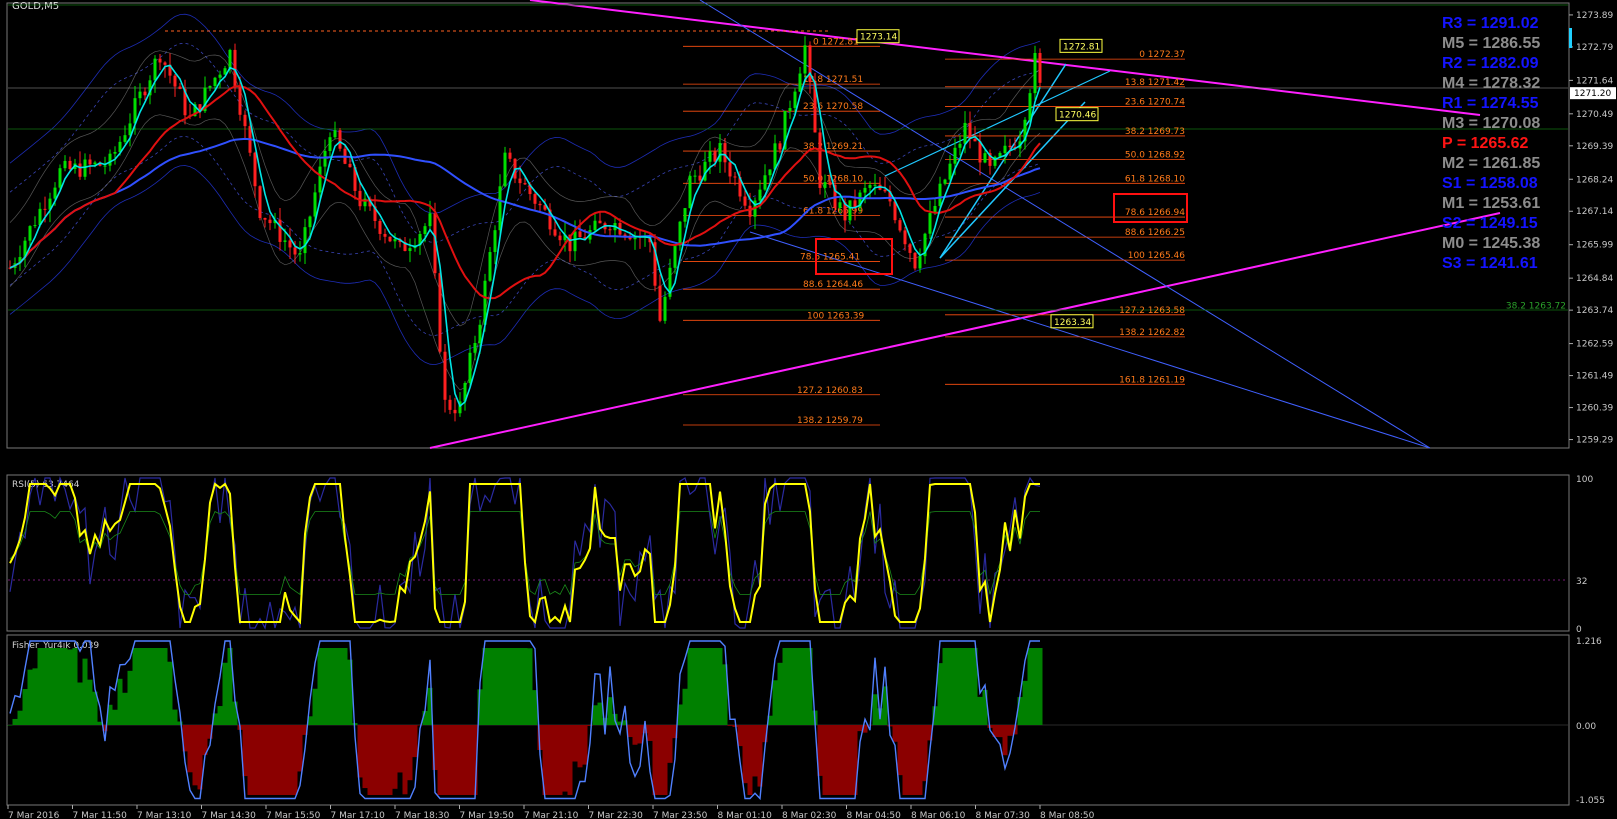 This screenshot has height=819, width=1617. What do you see at coordinates (1581, 582) in the screenshot?
I see `rsi-level-label: 32` at bounding box center [1581, 582].